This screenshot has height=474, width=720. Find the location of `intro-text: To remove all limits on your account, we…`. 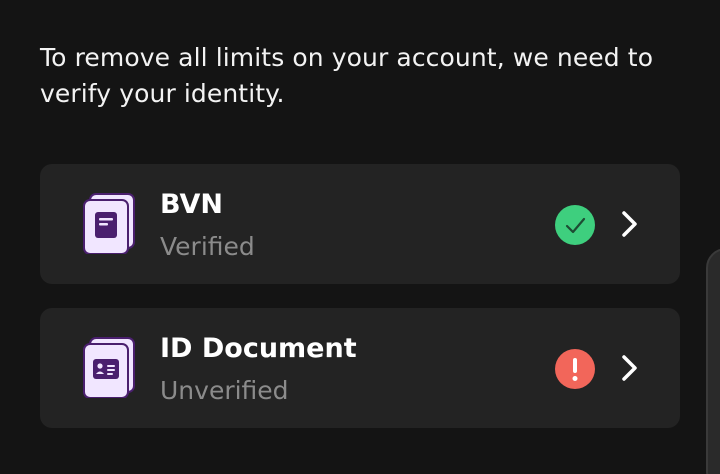

intro-text: To remove all limits on your account, we… is located at coordinates (347, 75).